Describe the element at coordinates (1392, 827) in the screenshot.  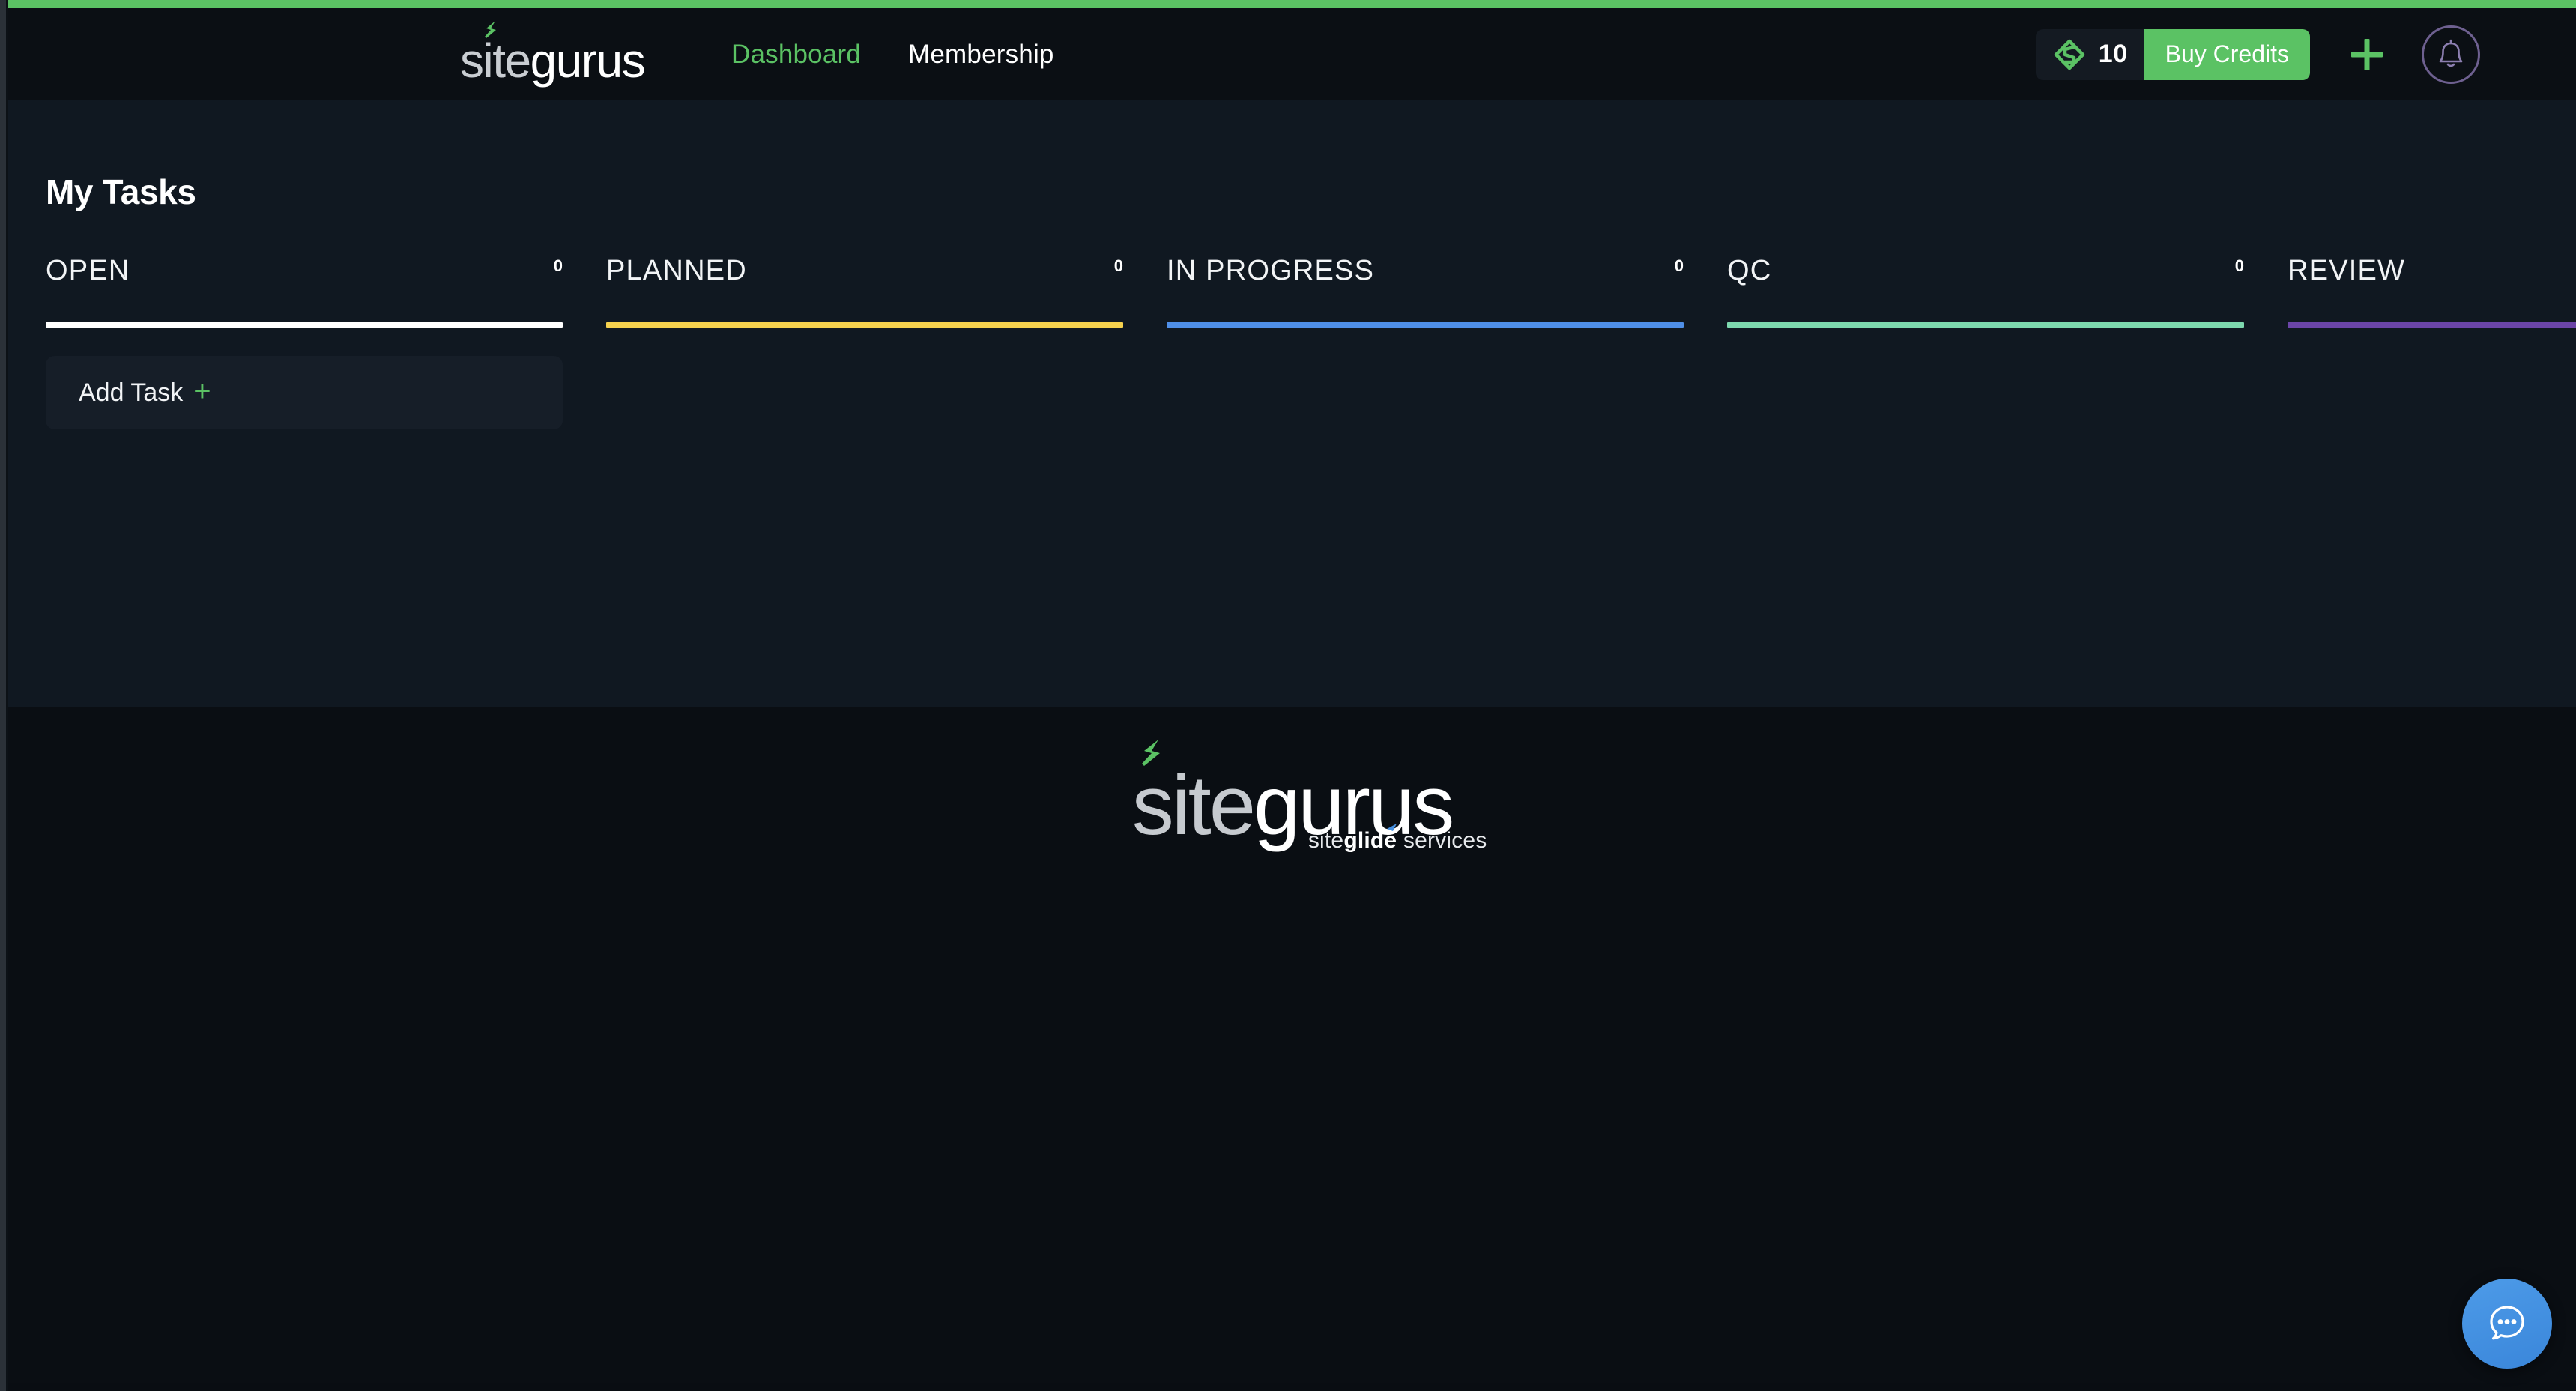
I see `glide-accent-icon` at that location.